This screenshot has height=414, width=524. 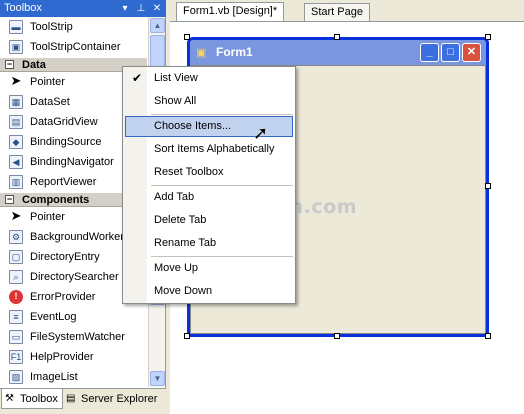 I want to click on menu-item-label: Move Down, so click(x=183, y=291).